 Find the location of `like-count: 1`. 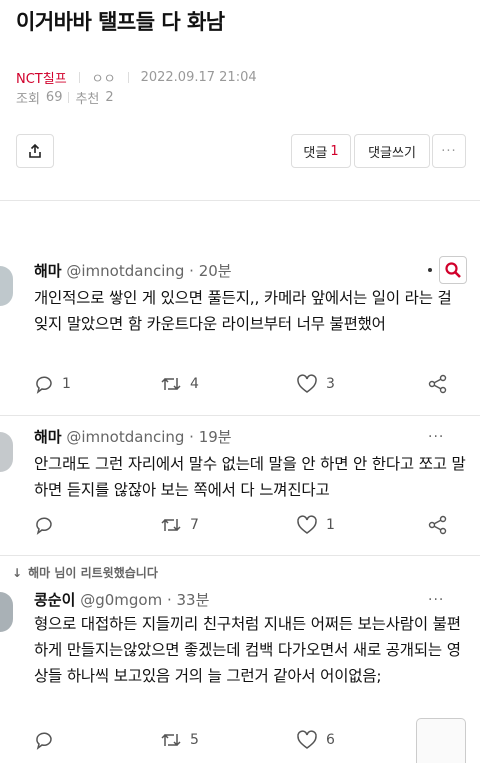

like-count: 1 is located at coordinates (330, 525).